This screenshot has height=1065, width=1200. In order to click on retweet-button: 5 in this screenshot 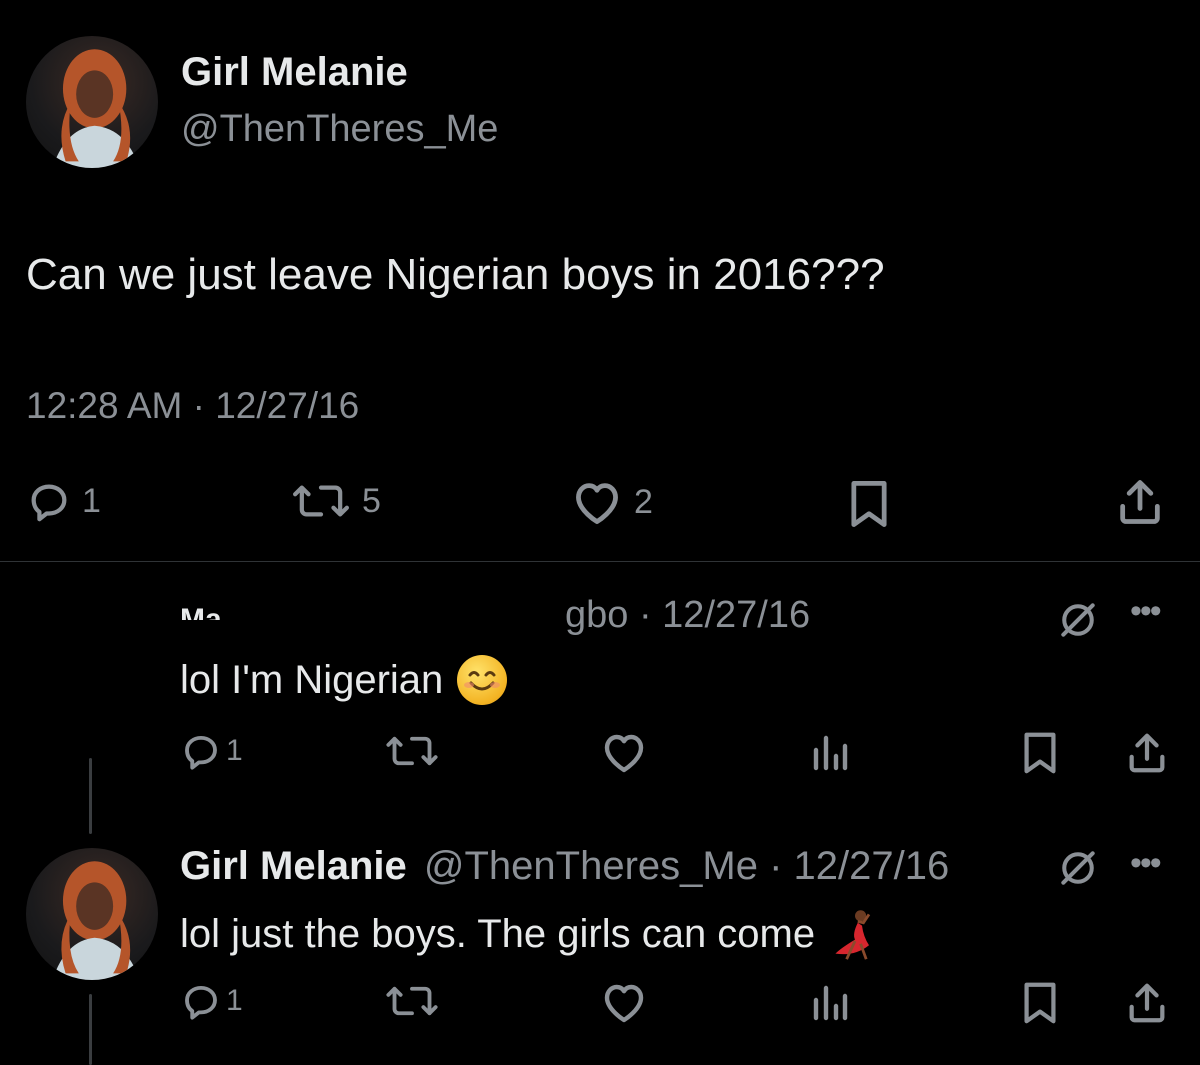, I will do `click(335, 501)`.